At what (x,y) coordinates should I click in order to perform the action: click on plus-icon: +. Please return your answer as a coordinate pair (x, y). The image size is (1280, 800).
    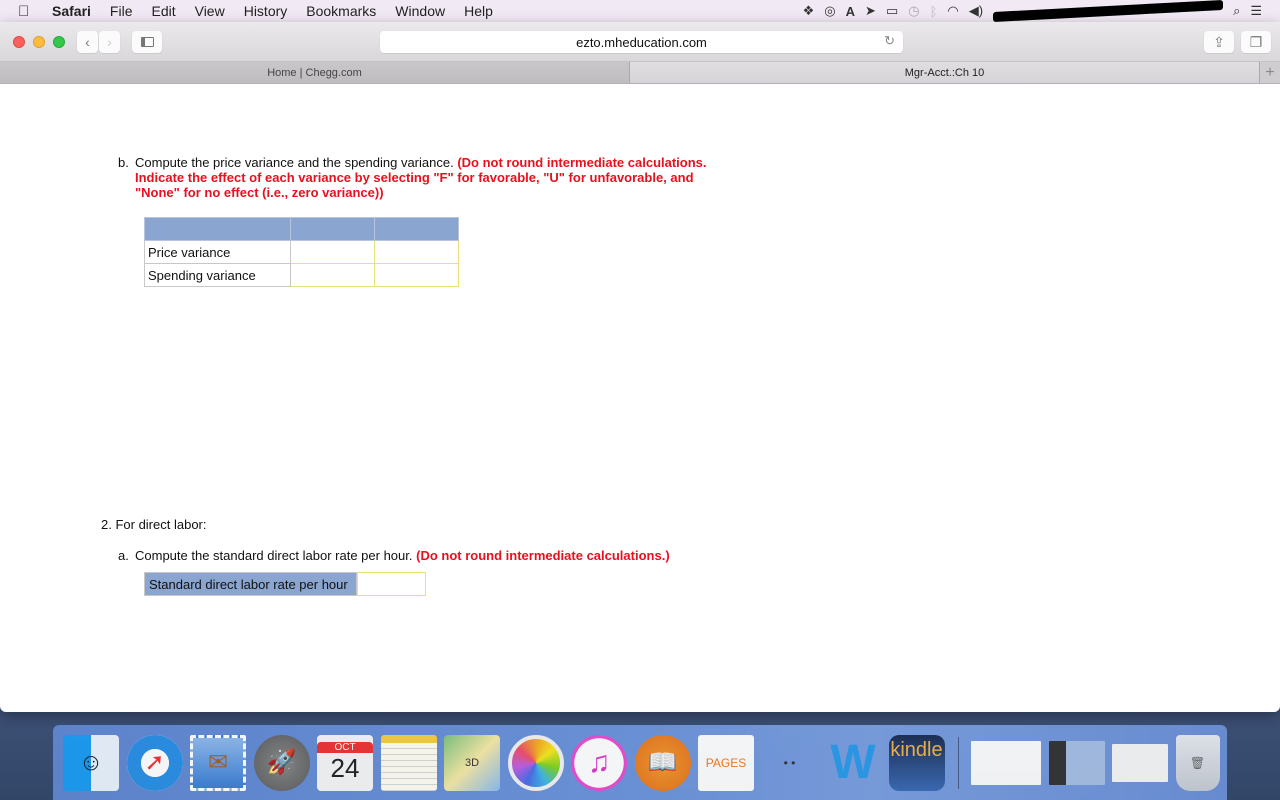
    Looking at the image, I should click on (1270, 72).